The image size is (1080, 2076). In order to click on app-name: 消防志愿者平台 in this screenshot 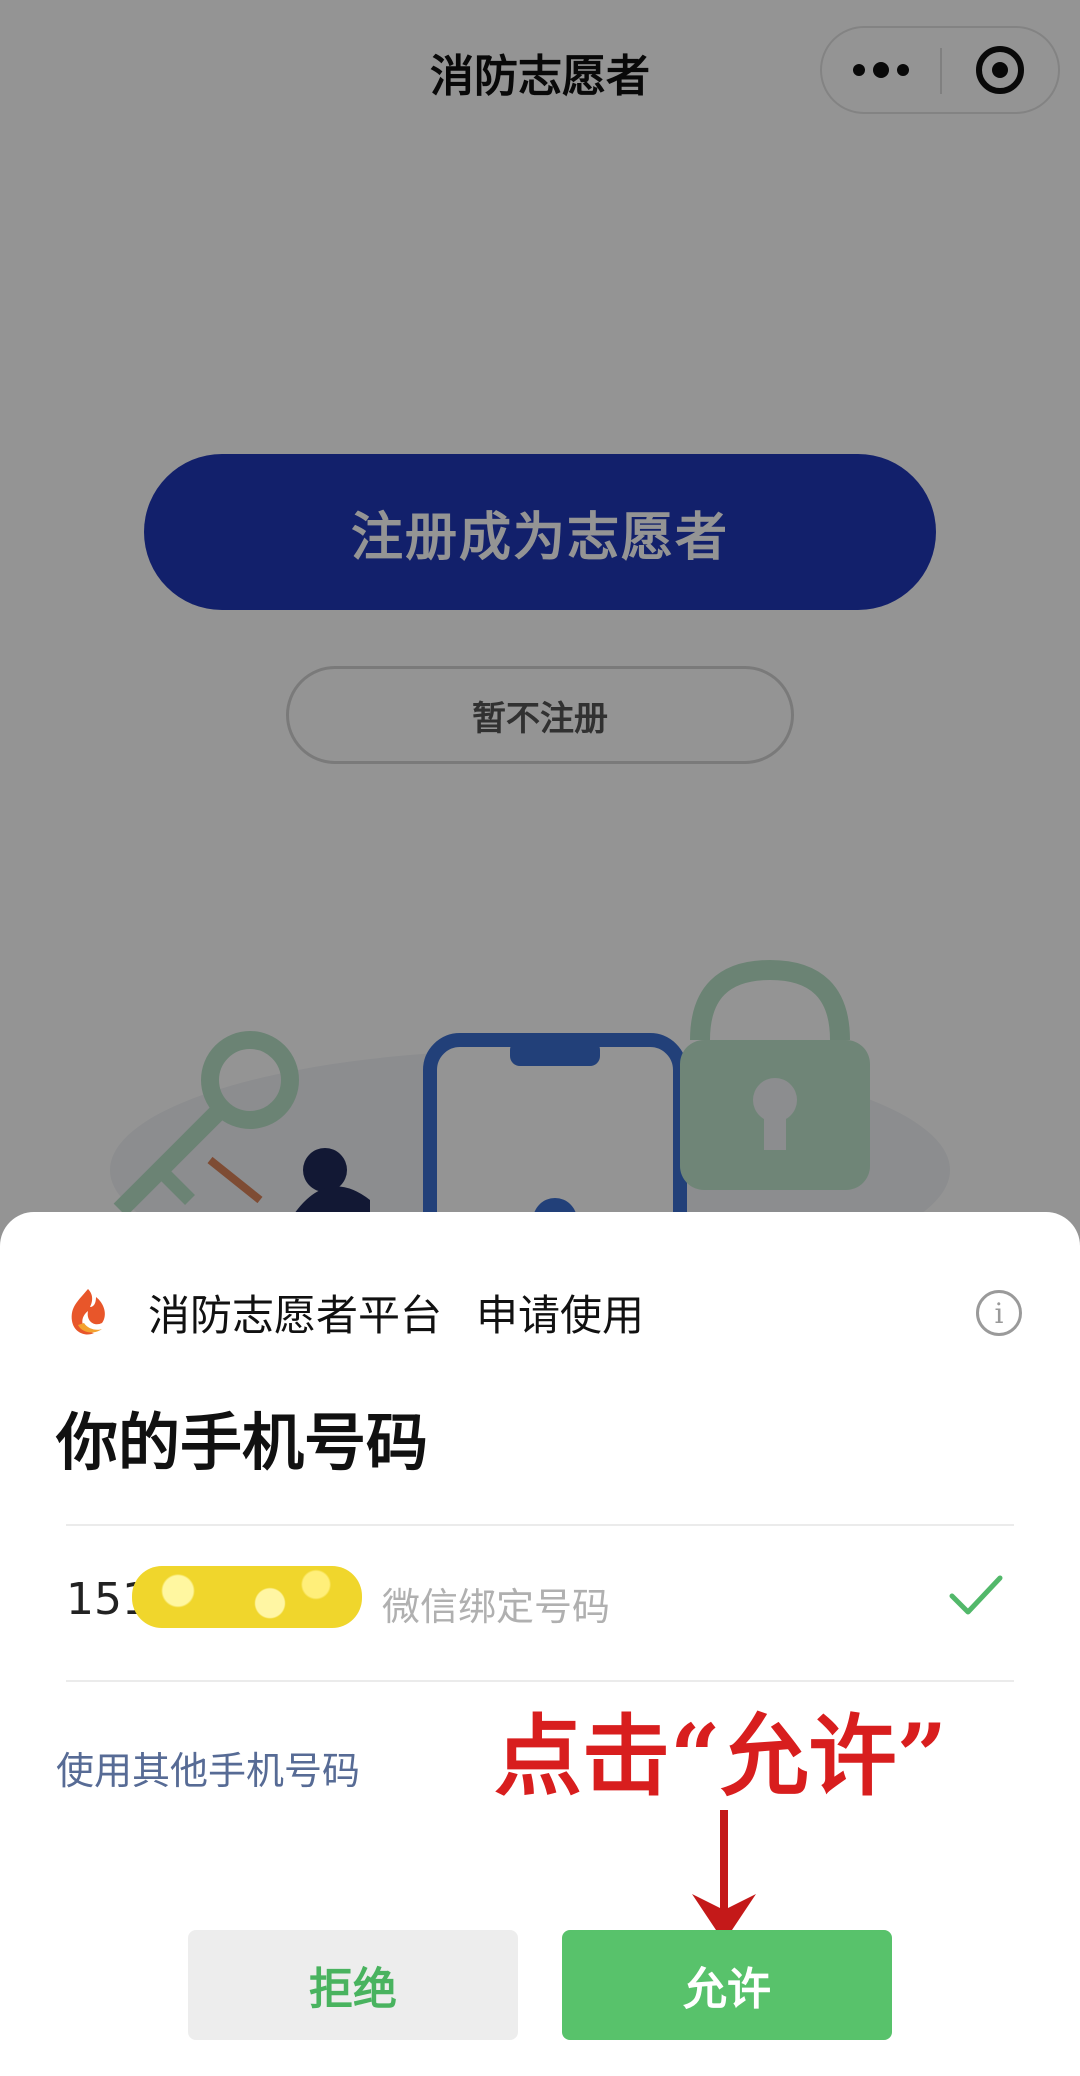, I will do `click(295, 1315)`.